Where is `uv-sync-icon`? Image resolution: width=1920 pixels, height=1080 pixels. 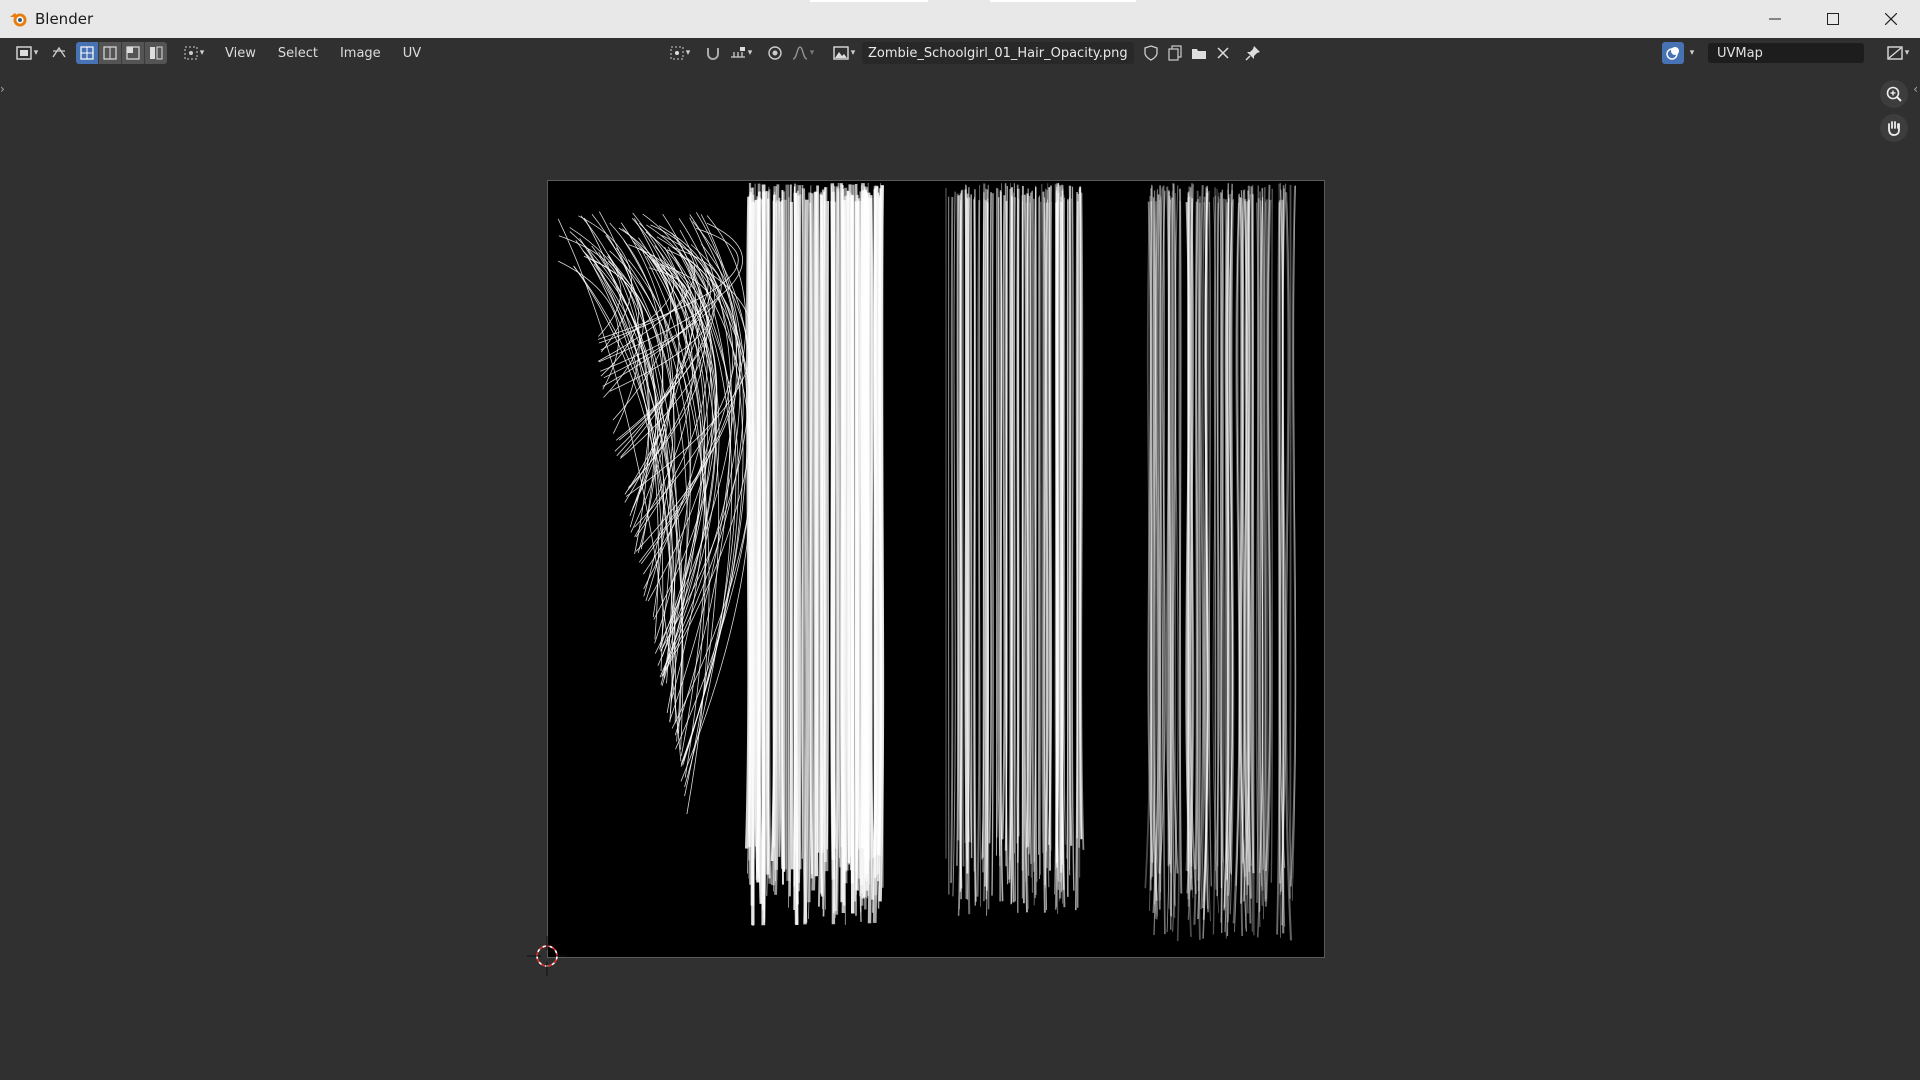
uv-sync-icon is located at coordinates (59, 52).